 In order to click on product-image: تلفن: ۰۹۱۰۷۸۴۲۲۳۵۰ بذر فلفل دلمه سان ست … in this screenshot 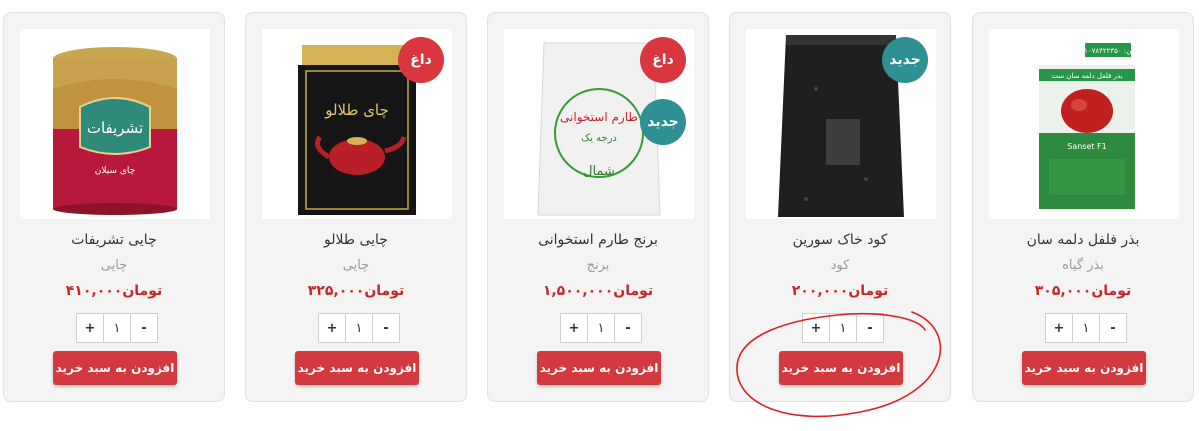, I will do `click(1084, 124)`.